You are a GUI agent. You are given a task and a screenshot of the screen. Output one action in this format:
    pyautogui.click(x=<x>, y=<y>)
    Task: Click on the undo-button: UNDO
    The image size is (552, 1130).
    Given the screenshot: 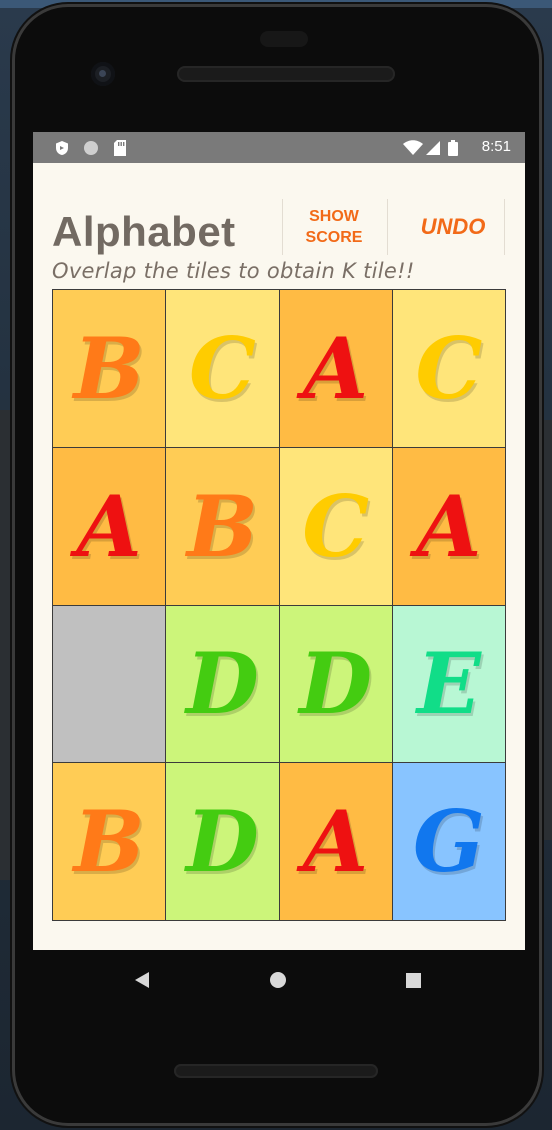 What is the action you would take?
    pyautogui.click(x=453, y=227)
    